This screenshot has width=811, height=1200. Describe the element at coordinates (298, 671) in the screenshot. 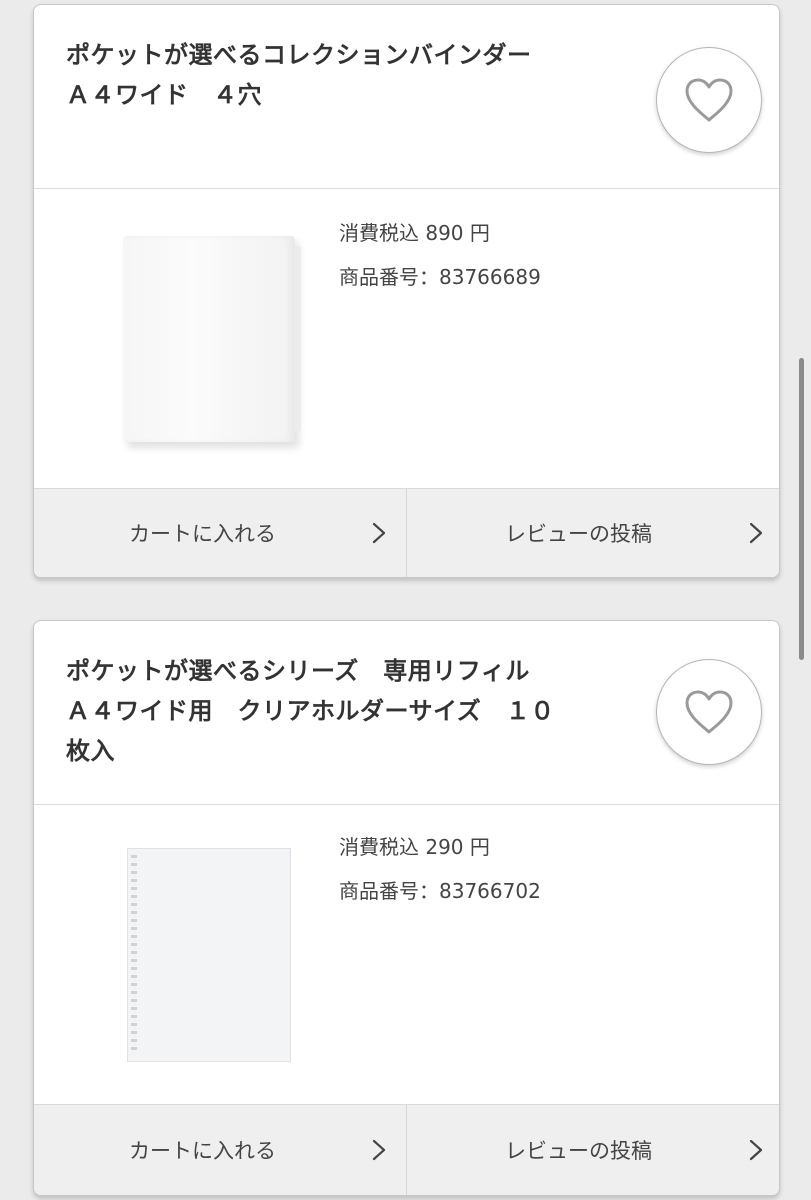

I see `product-title-line: ポケットが選べるシリーズ 専用リフィル` at that location.